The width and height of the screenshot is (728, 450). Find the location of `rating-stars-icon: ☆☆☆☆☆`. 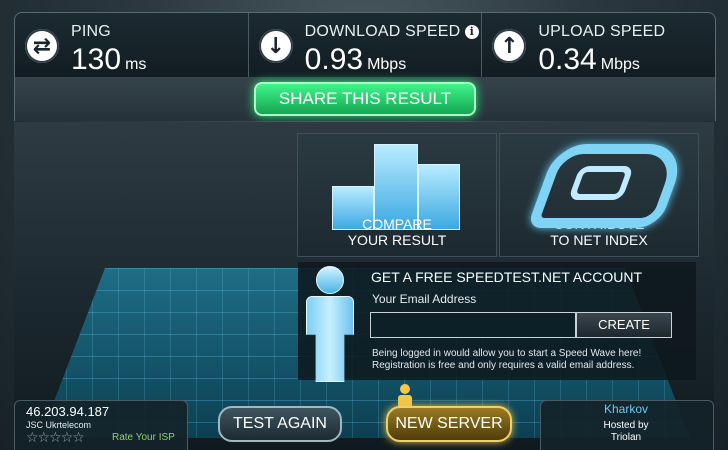

rating-stars-icon: ☆☆☆☆☆ is located at coordinates (55, 438).